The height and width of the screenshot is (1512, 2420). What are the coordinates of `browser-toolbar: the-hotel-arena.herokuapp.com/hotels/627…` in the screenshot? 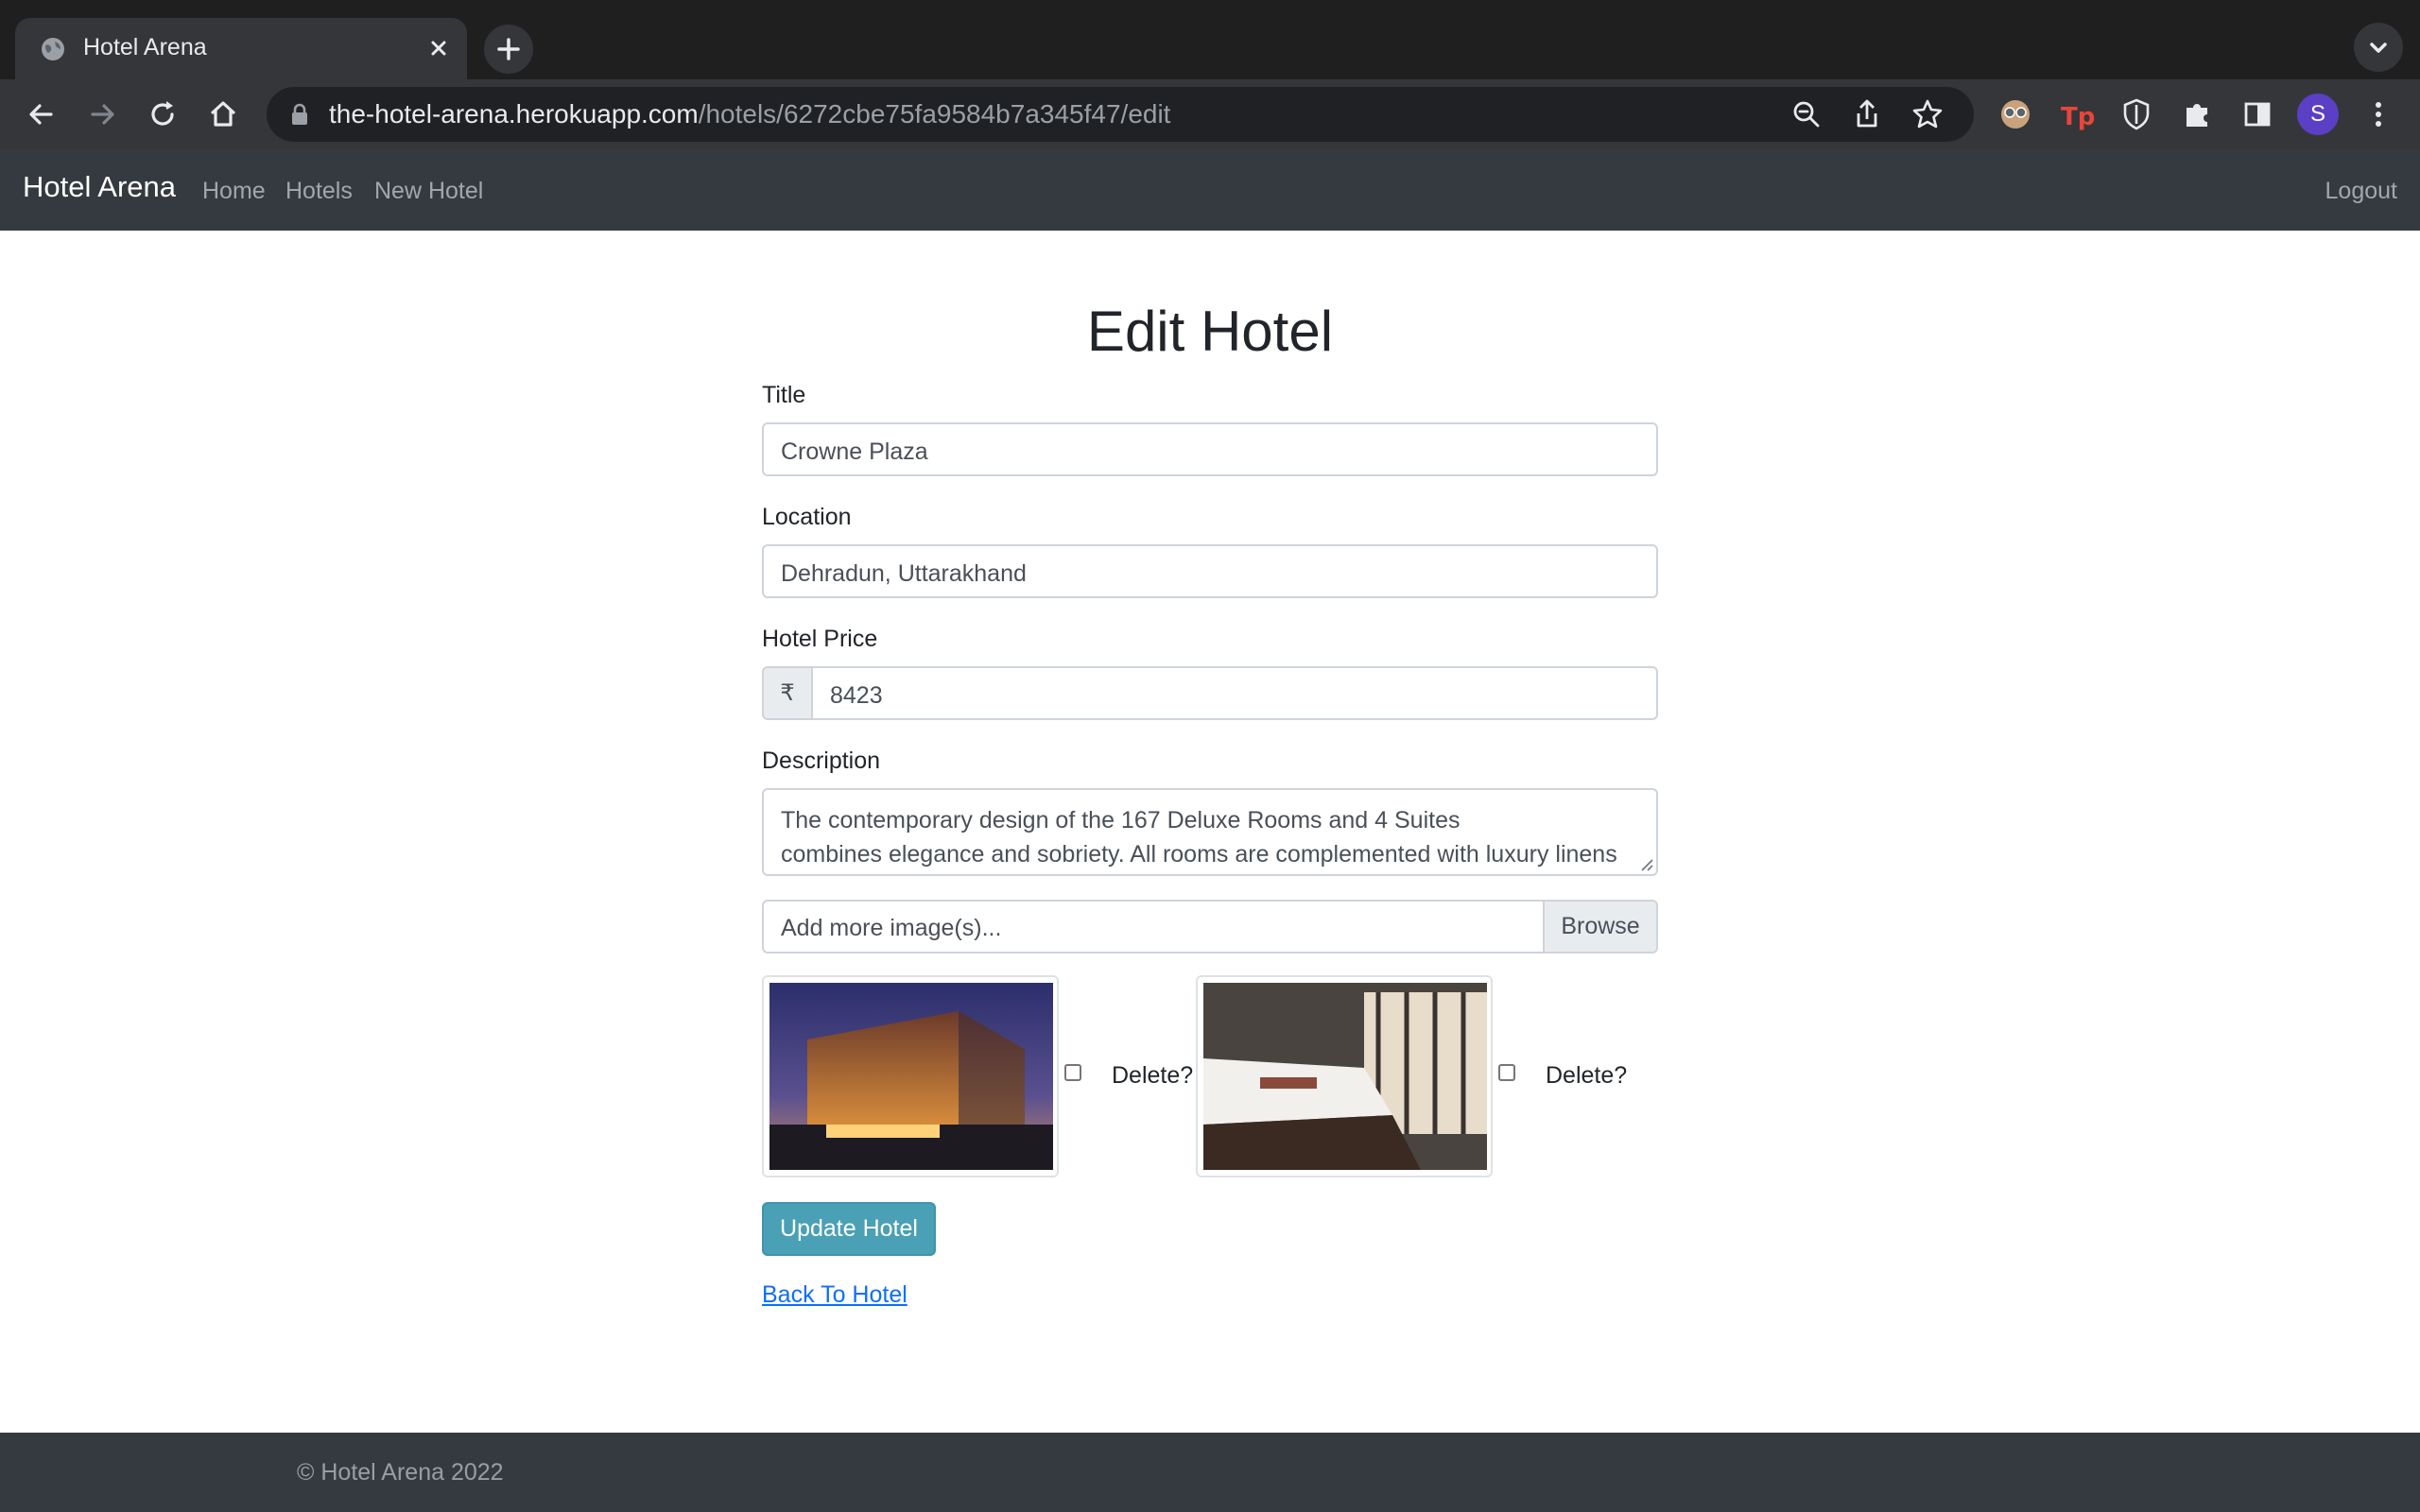 It's located at (1210, 114).